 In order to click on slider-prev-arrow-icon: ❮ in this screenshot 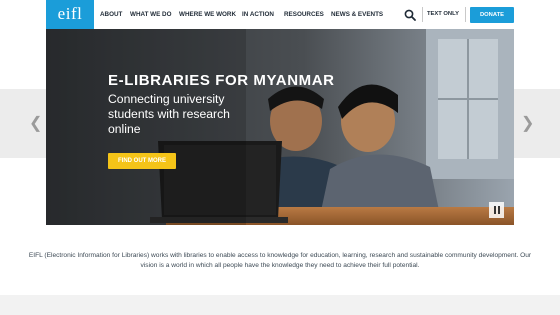, I will do `click(35, 124)`.